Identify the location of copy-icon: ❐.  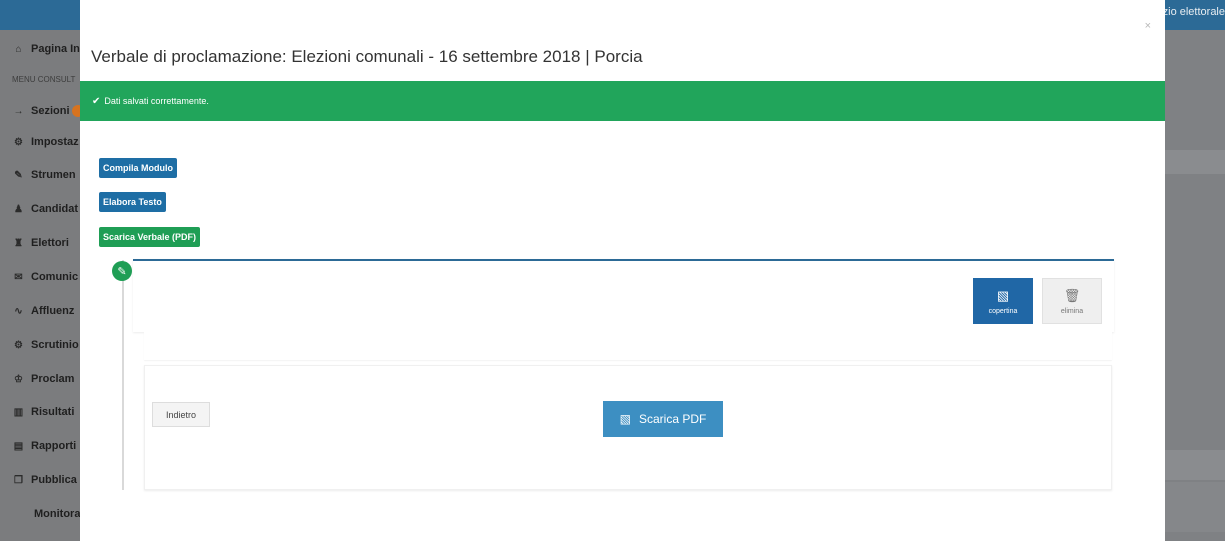
(18, 480).